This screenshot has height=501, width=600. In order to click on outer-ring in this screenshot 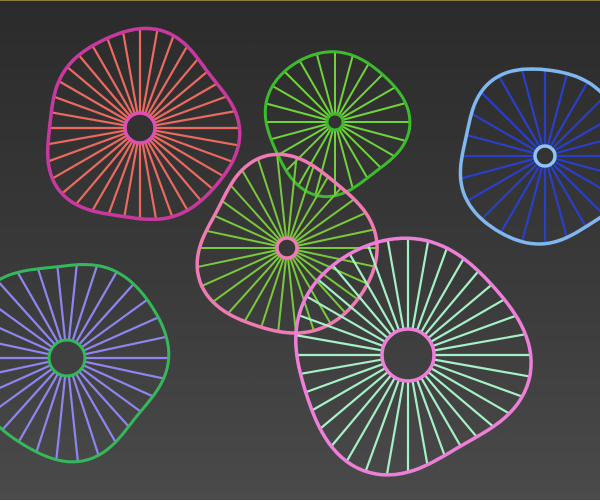, I will do `click(143, 124)`.